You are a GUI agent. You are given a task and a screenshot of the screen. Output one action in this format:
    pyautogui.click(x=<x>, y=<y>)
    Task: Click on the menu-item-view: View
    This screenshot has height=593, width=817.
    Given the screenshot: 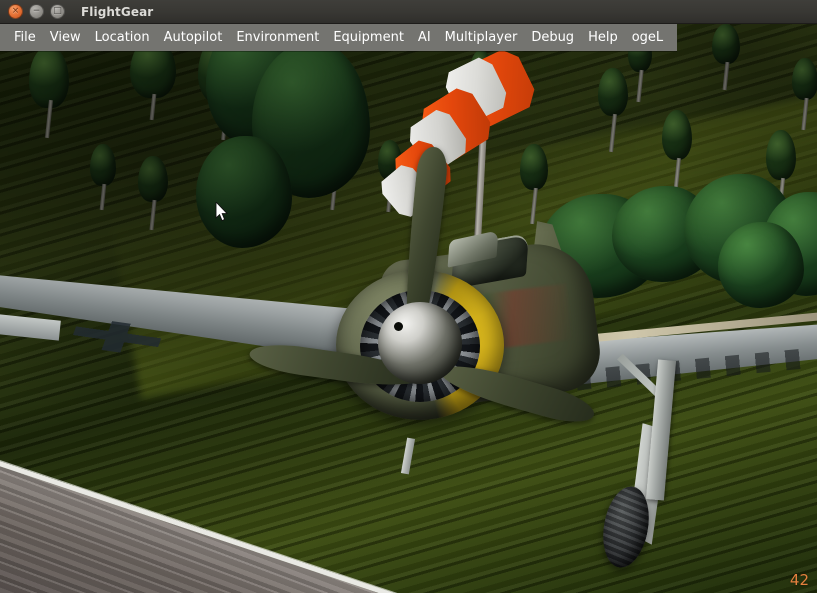 What is the action you would take?
    pyautogui.click(x=65, y=37)
    